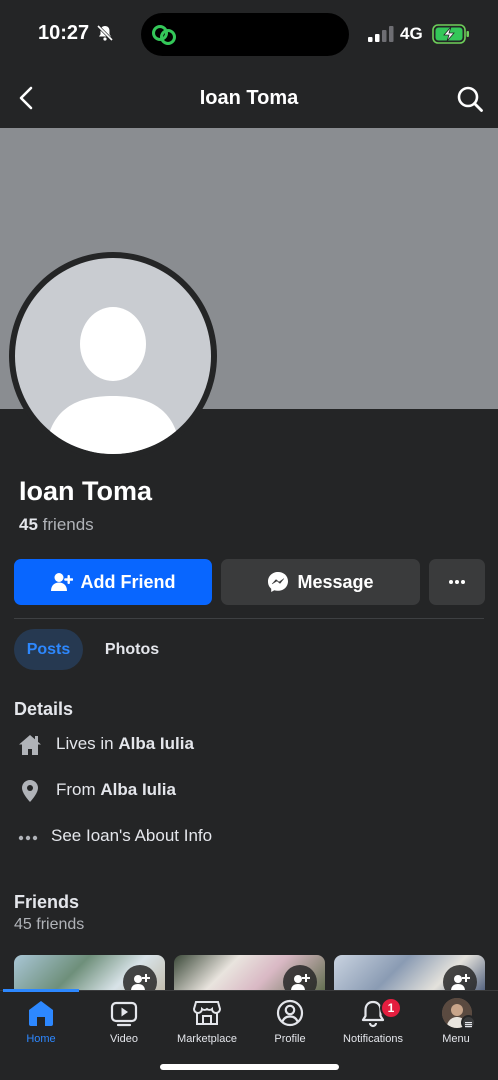 This screenshot has width=498, height=1080. What do you see at coordinates (278, 582) in the screenshot?
I see `messenger-icon` at bounding box center [278, 582].